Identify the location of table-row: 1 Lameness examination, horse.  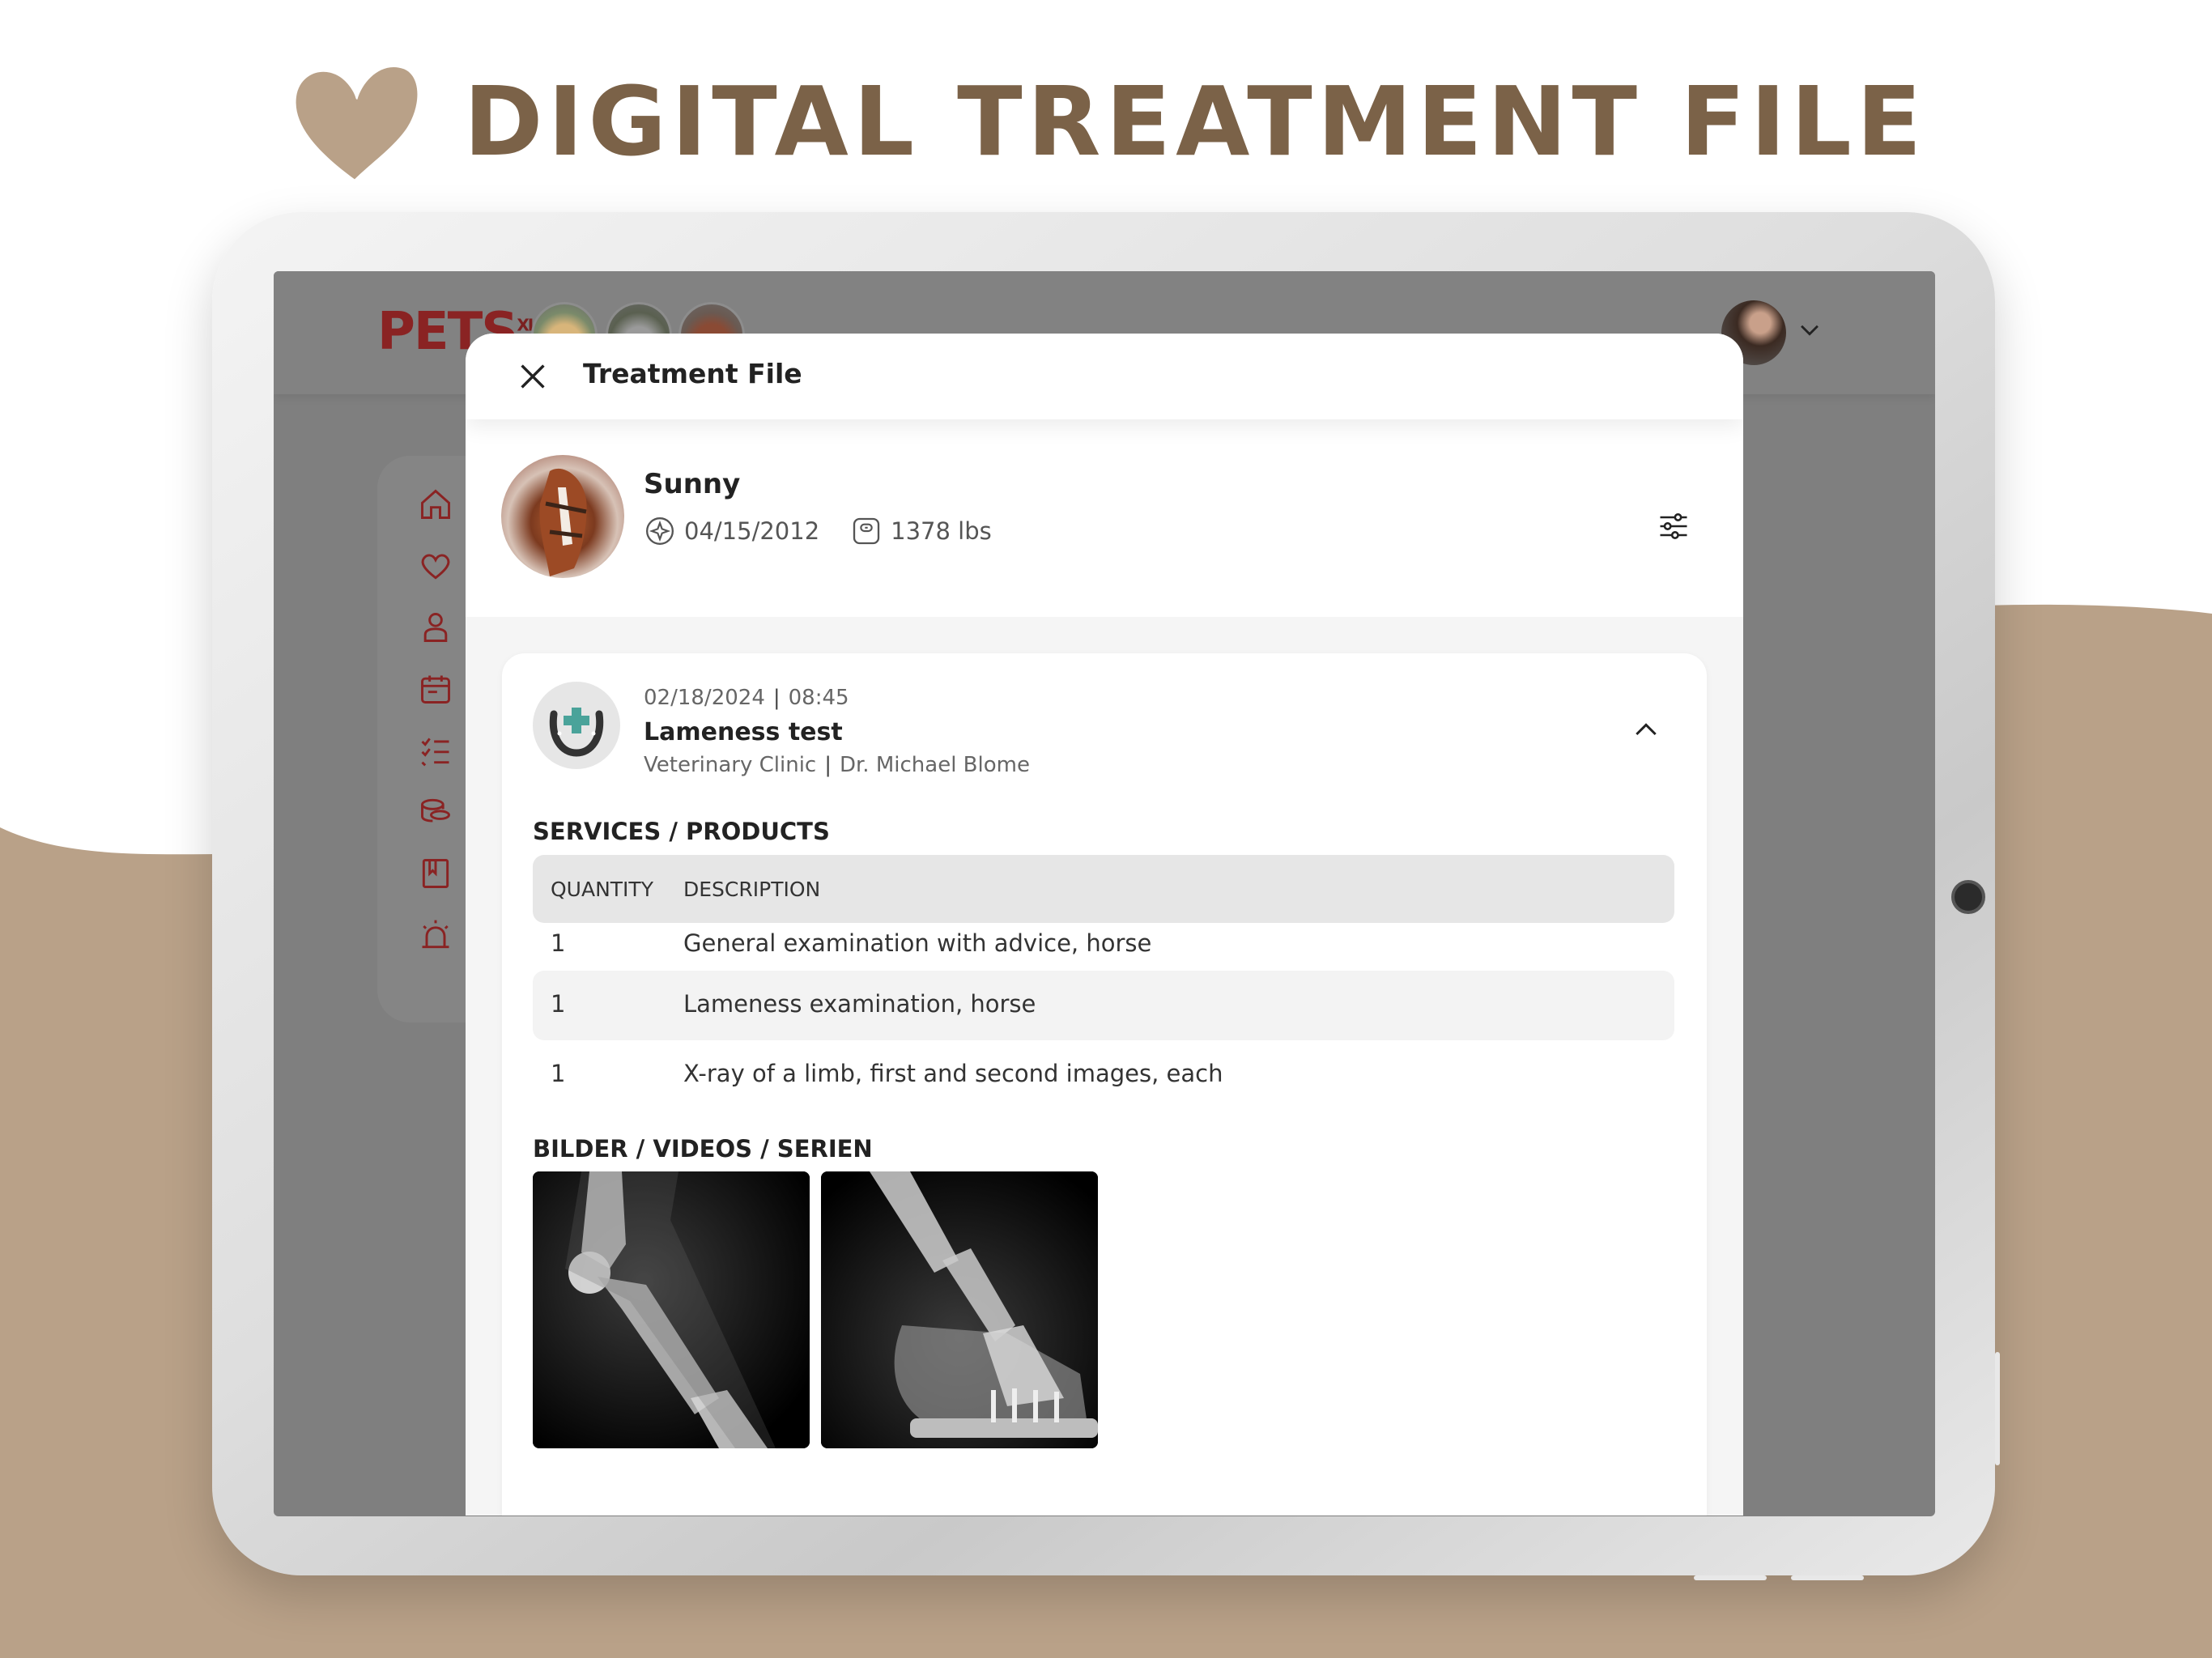
(1104, 1005).